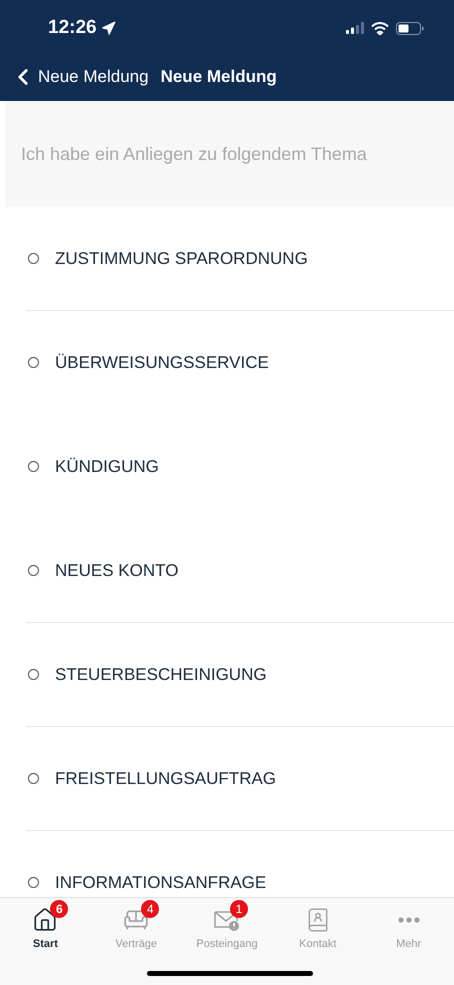  I want to click on count-badge: 6, so click(59, 909).